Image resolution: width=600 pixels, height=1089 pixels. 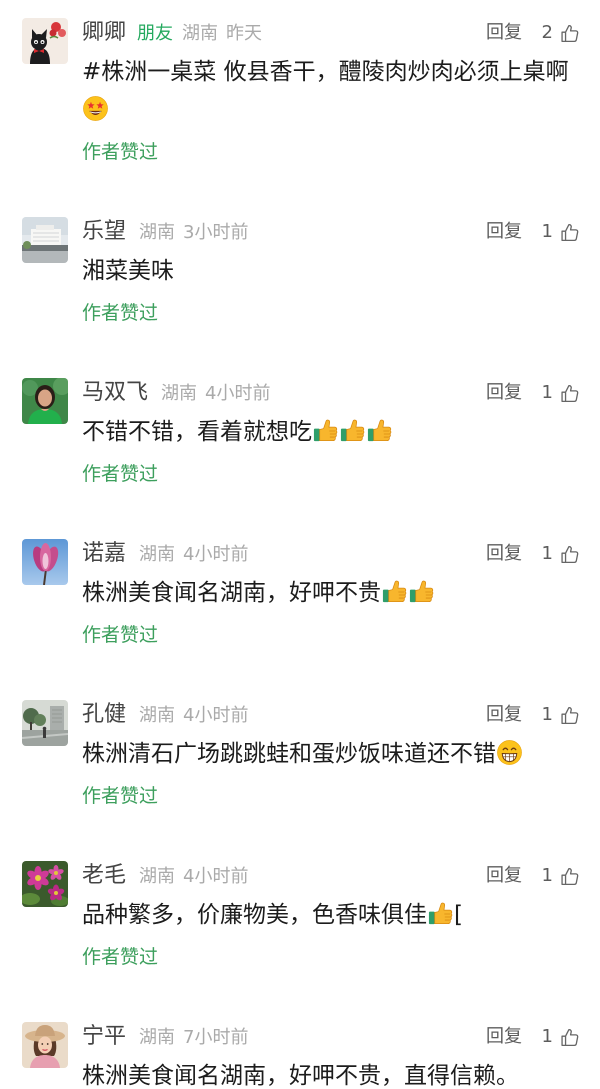 I want to click on commenter-name: 诺嘉, so click(x=104, y=553).